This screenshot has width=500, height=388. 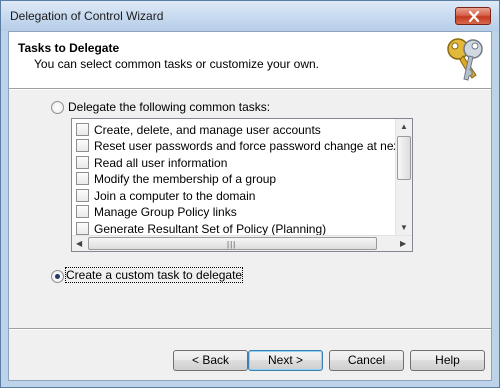 I want to click on cancel-button: Cancel, so click(x=366, y=360).